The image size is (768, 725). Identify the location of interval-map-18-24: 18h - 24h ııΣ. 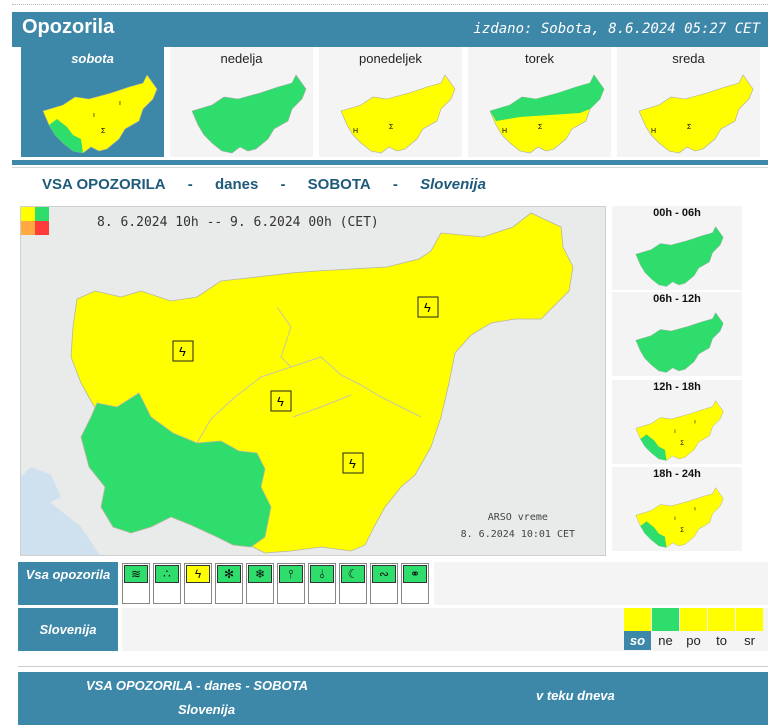
(677, 509).